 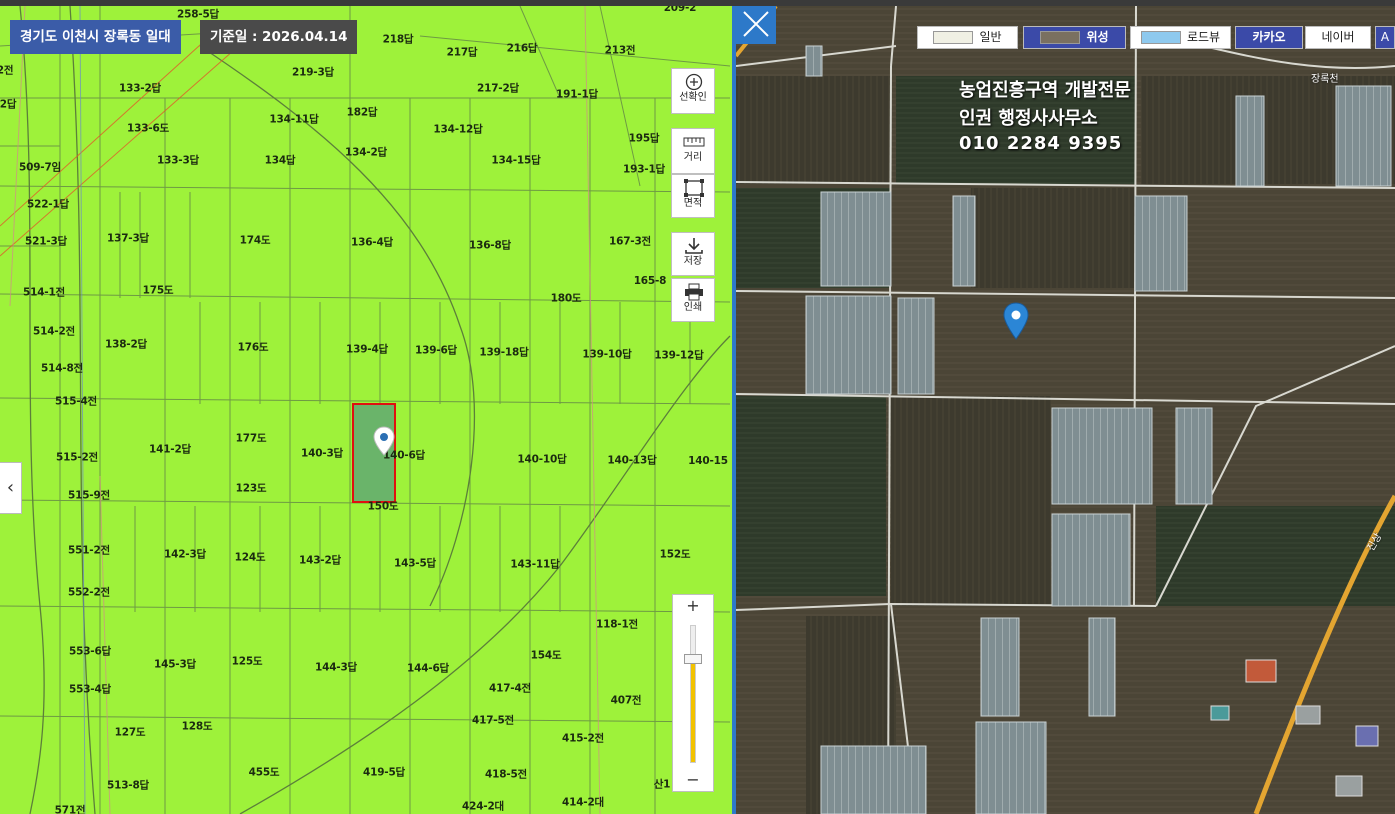 What do you see at coordinates (130, 732) in the screenshot?
I see `parcel-label: 127도` at bounding box center [130, 732].